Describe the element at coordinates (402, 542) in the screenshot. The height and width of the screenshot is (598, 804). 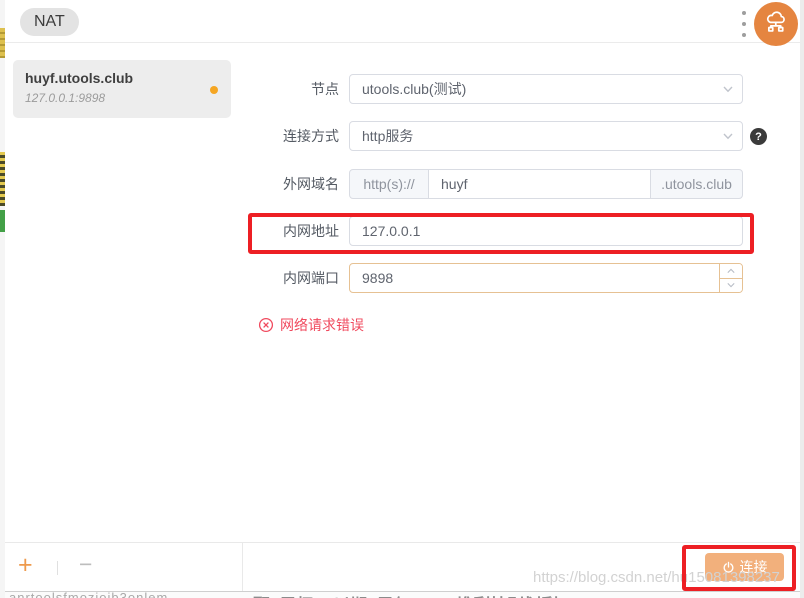
I see `footer-divider` at that location.